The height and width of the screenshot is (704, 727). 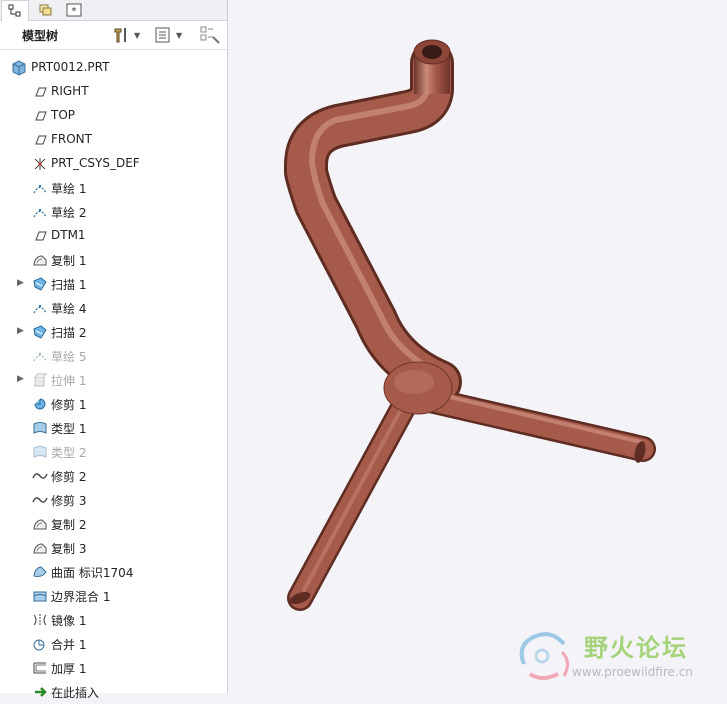 I want to click on tree-item: 镜像 1, so click(x=113, y=620).